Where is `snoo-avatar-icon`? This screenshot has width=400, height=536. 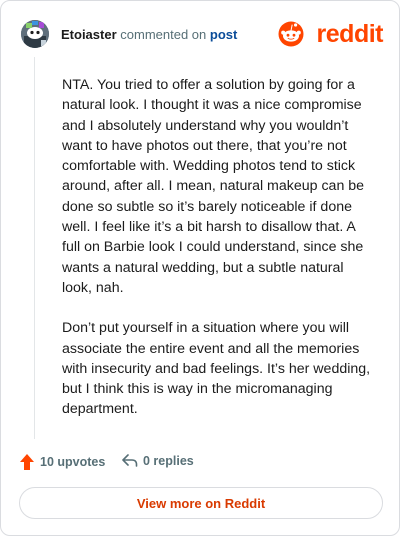 snoo-avatar-icon is located at coordinates (35, 34).